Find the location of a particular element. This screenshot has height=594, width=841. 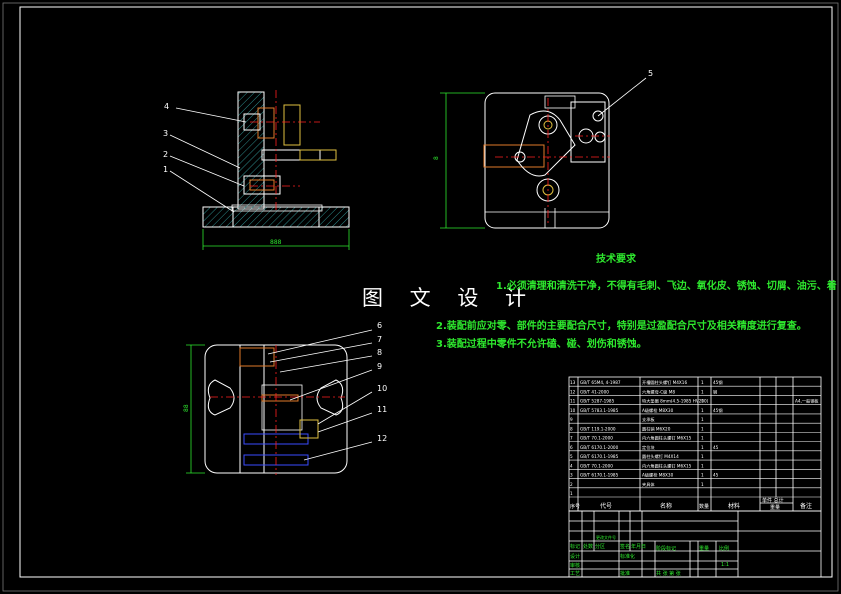

bom-cell-note: A4,一般钢板 is located at coordinates (807, 401).